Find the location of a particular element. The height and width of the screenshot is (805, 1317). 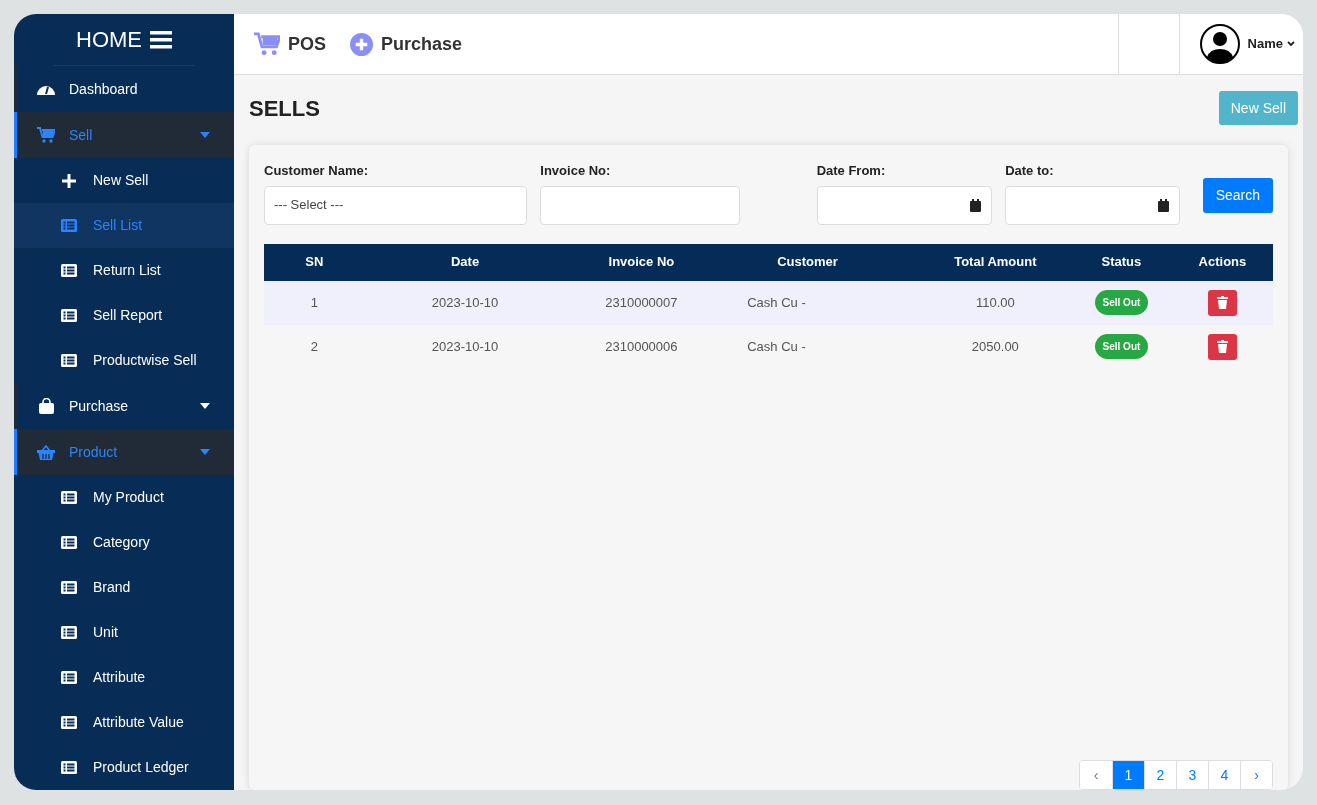

table-cell: 110.00 is located at coordinates (995, 302).